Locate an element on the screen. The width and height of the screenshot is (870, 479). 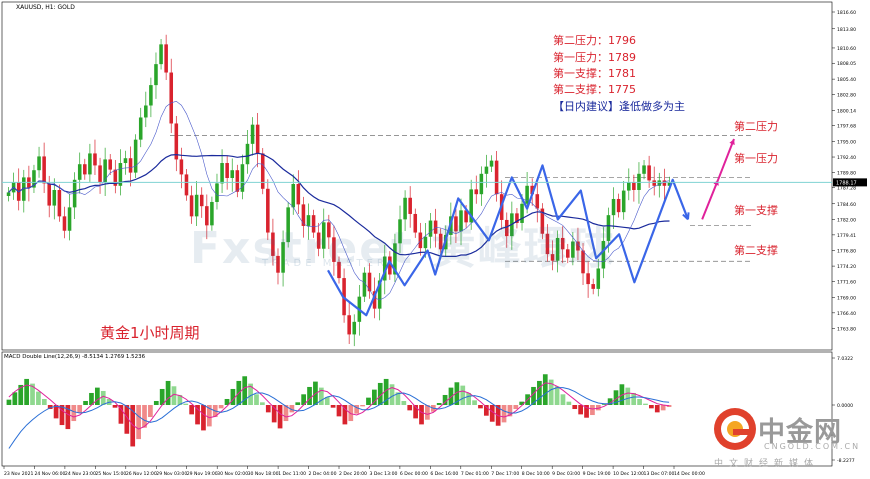
price-tick-label: 1802.80 is located at coordinates (846, 96).